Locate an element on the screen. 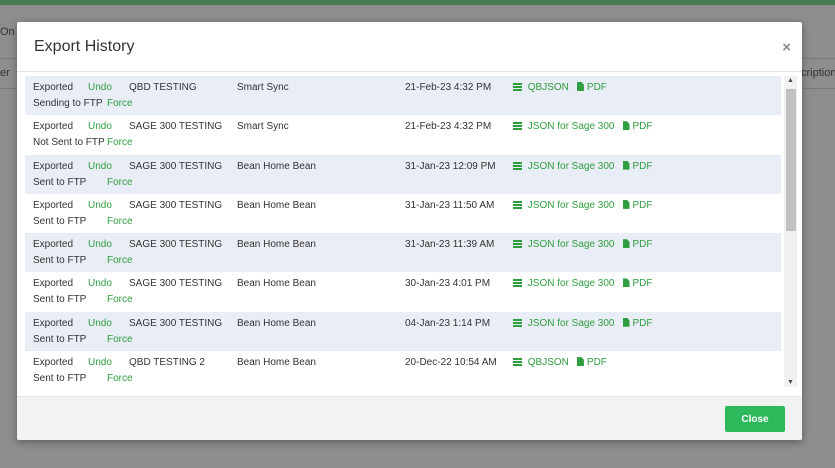  close-icon: × is located at coordinates (786, 47).